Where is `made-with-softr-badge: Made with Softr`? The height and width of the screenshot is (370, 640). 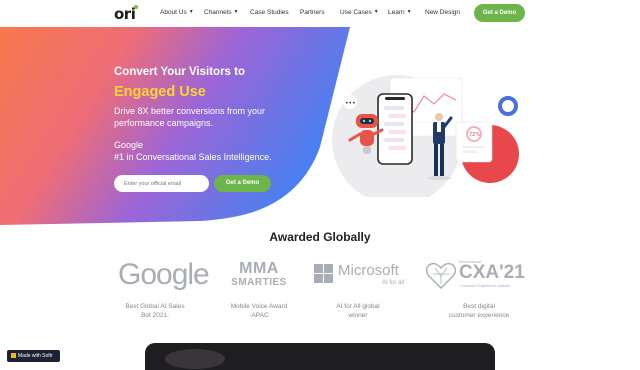
made-with-softr-badge: Made with Softr is located at coordinates (33, 356).